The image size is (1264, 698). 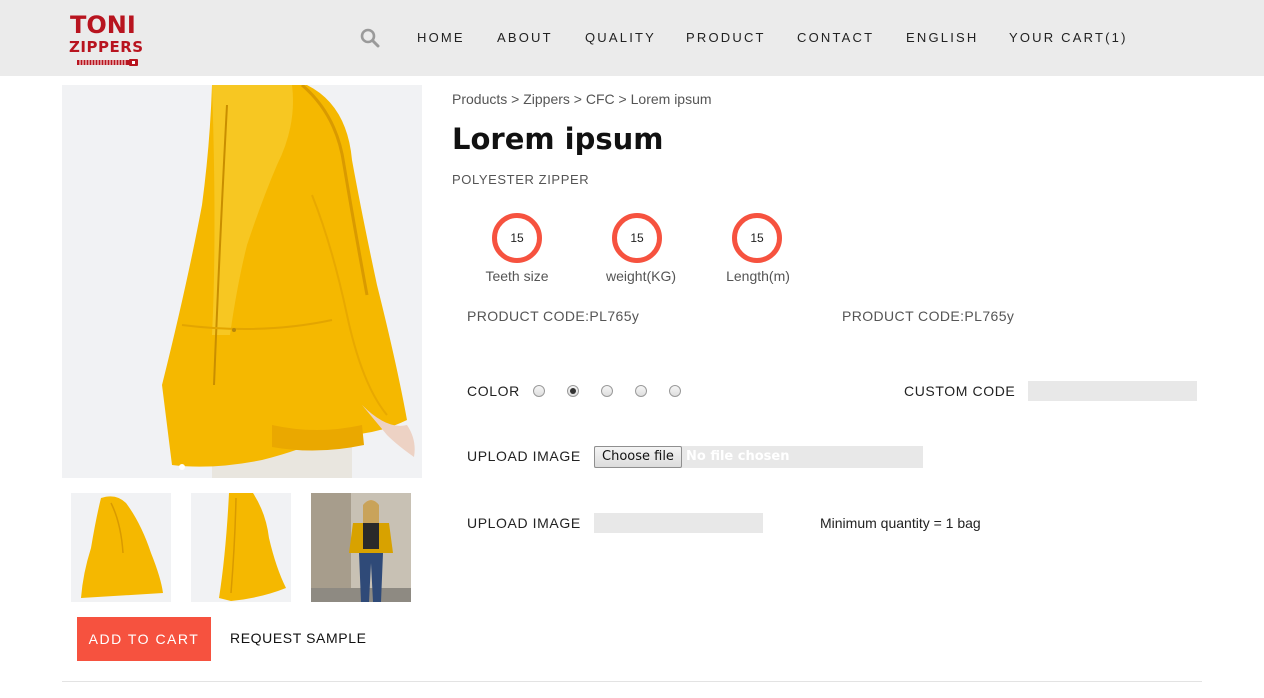 What do you see at coordinates (632, 681) in the screenshot?
I see `divider` at bounding box center [632, 681].